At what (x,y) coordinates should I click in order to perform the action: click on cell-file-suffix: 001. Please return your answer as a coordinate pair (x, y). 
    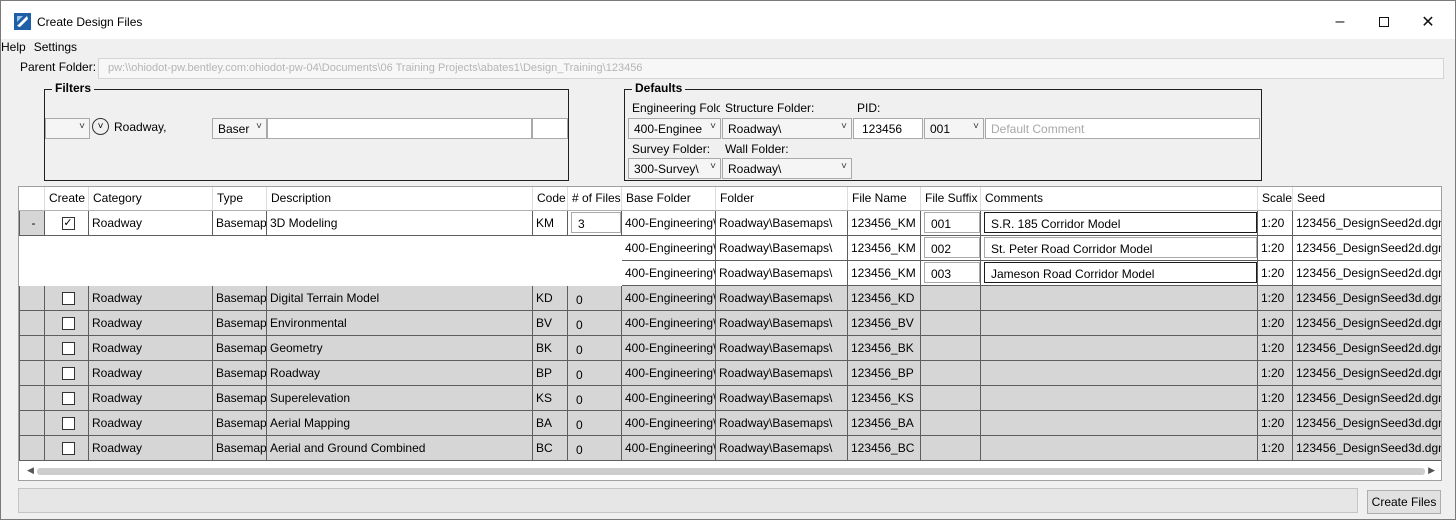
    Looking at the image, I should click on (950, 222).